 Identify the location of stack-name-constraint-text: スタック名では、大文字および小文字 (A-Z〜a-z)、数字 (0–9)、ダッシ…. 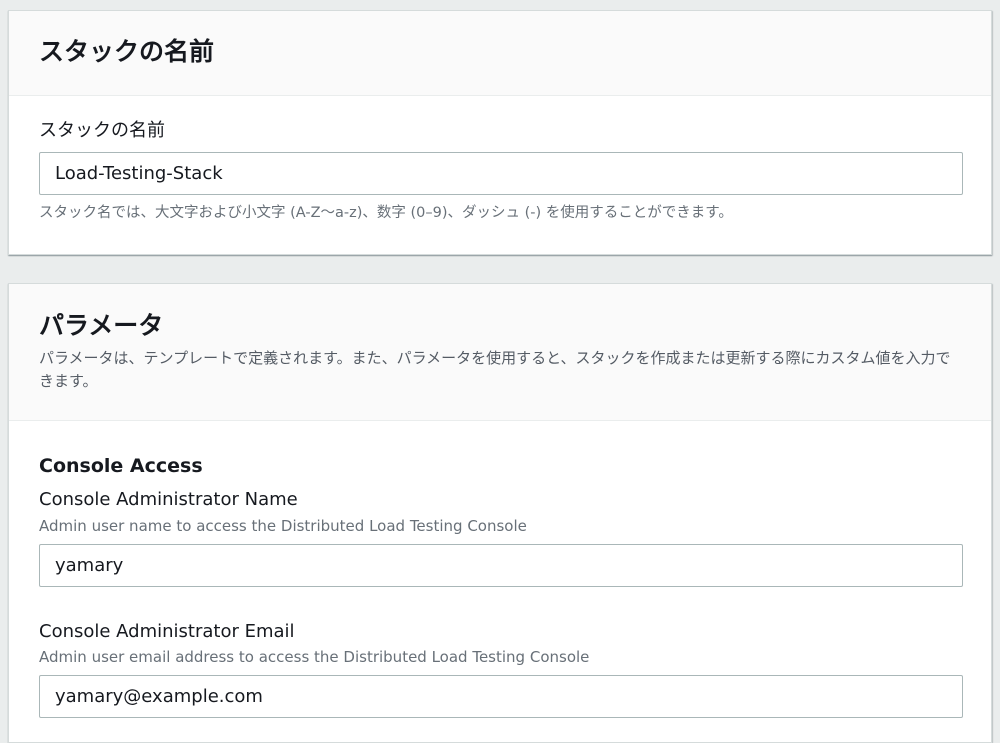
(386, 213).